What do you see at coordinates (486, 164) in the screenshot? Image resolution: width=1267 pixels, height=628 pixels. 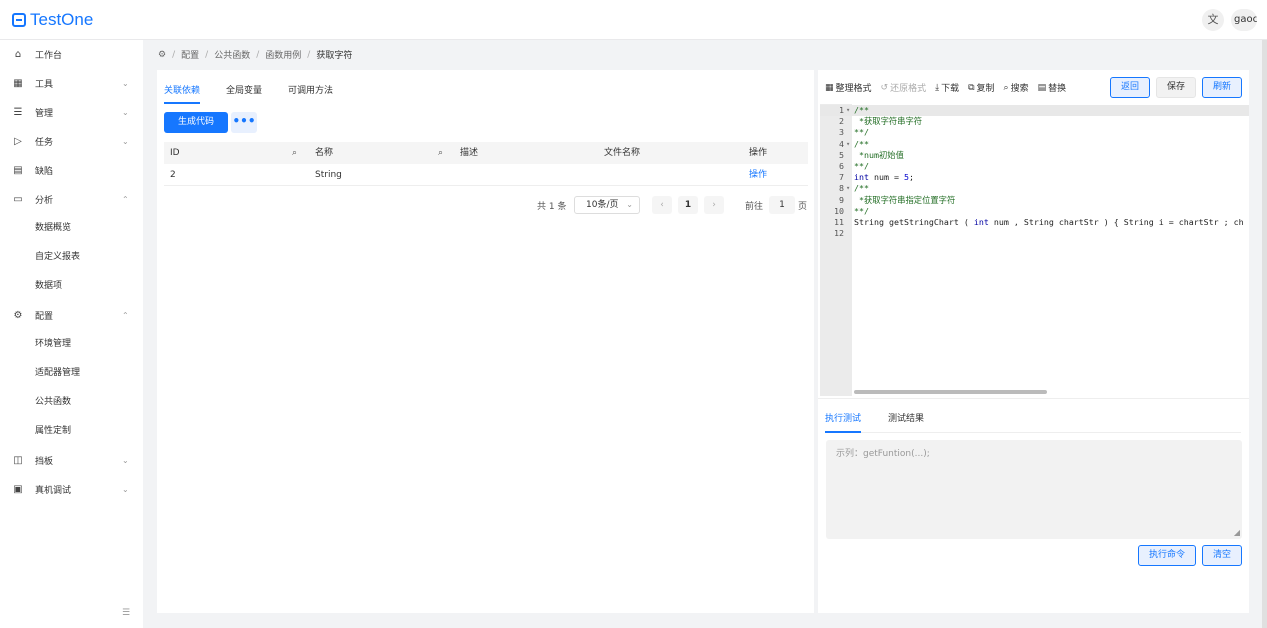 I see `dependency-table: ID ⌕ 名称 ⌕ 描述 文件名称 操作 2 String 操作` at bounding box center [486, 164].